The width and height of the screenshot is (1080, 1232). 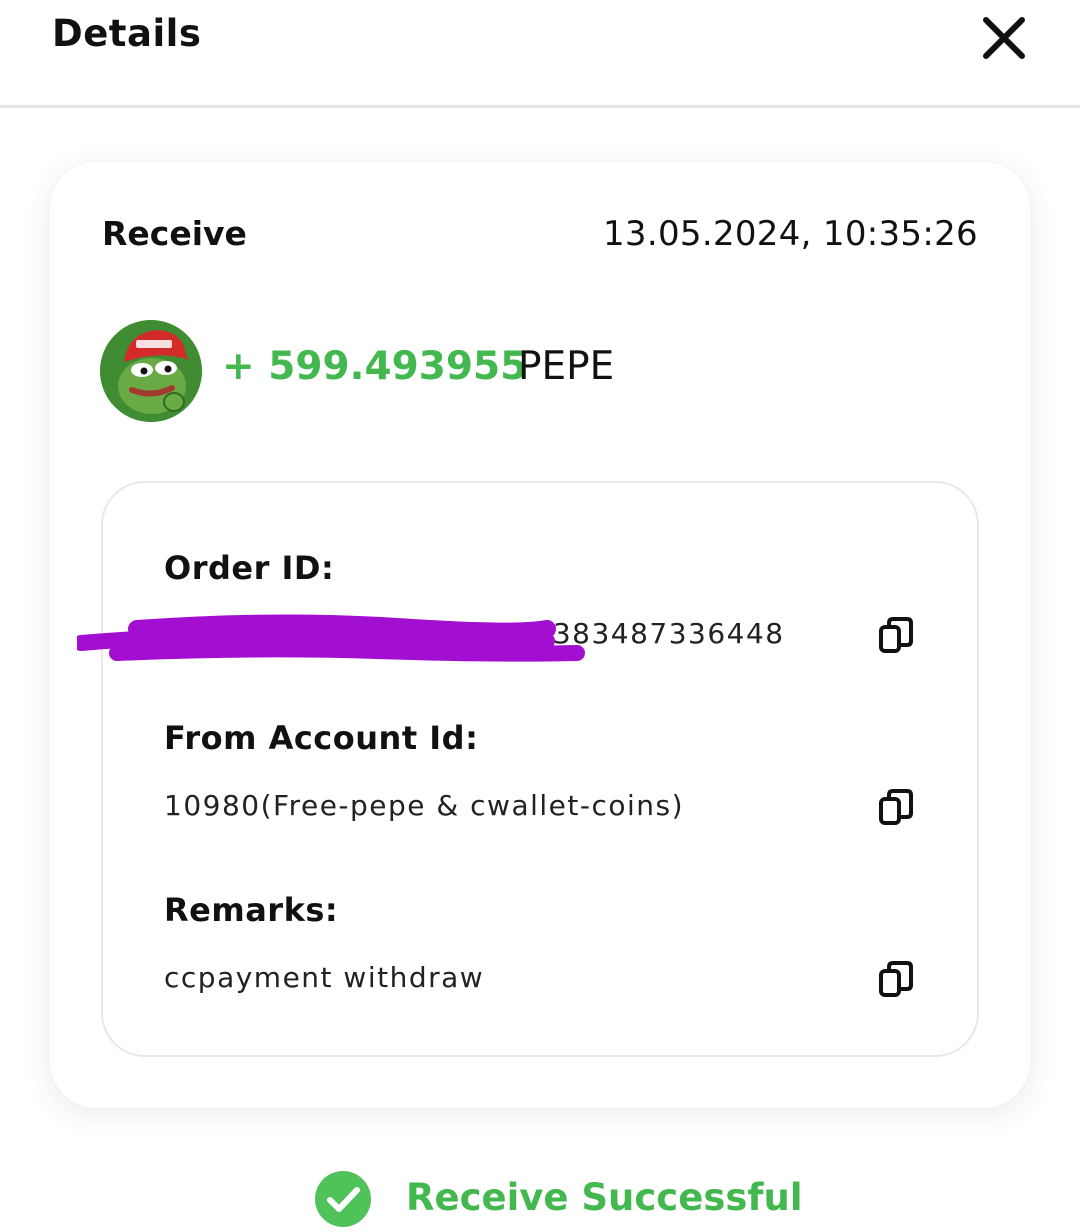 What do you see at coordinates (424, 805) in the screenshot?
I see `from-account-value: 10980(Free-pepe & cwallet-coins)` at bounding box center [424, 805].